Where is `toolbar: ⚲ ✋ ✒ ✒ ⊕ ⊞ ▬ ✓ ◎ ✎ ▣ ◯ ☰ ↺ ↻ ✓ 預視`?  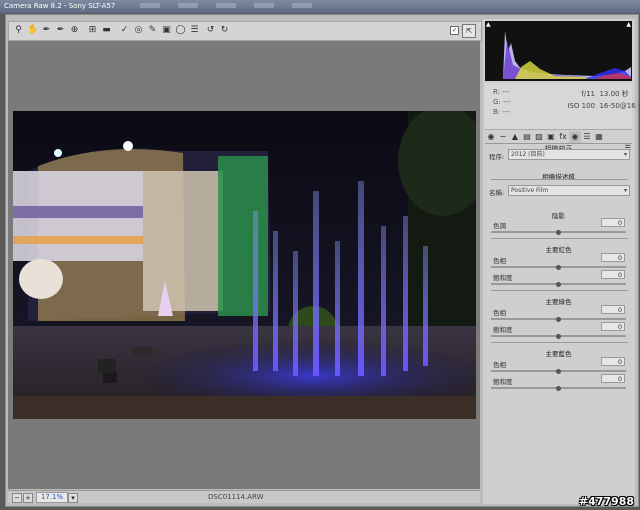
toolbar: ⚲ ✋ ✒ ✒ ⊕ ⊞ ▬ ✓ ◎ ✎ ▣ ◯ ☰ ↺ ↻ ✓ 預視 is located at coordinates (245, 31).